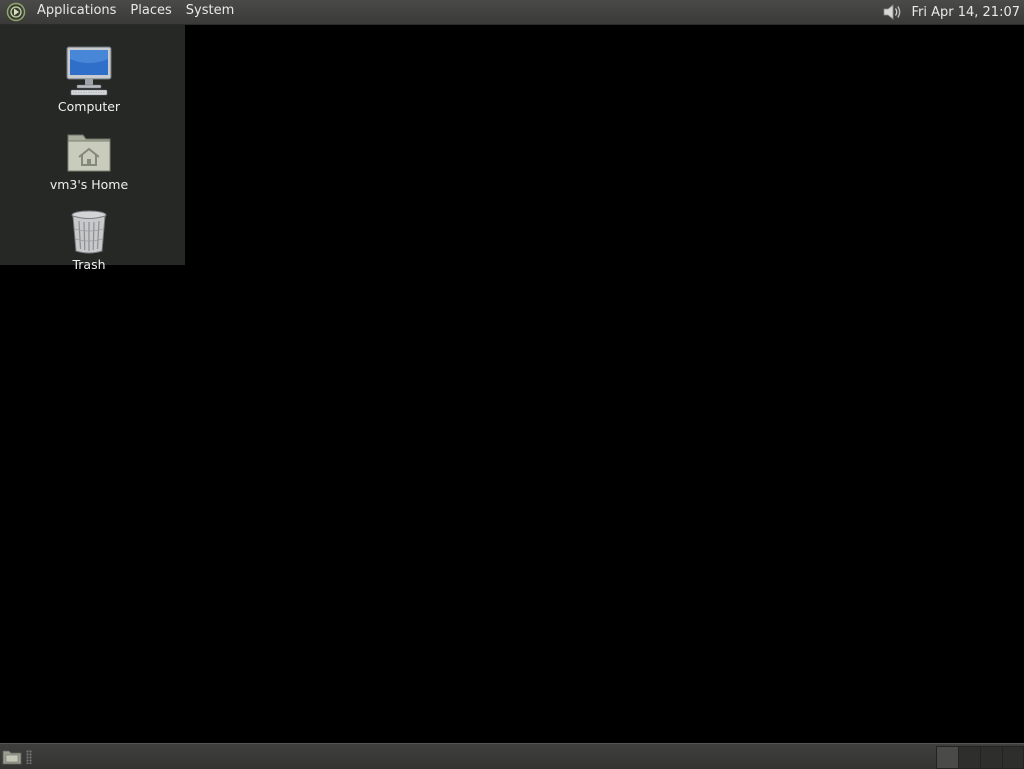  I want to click on home-folder-icon, so click(89, 153).